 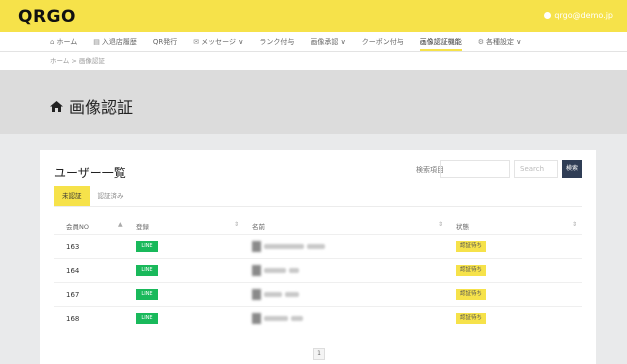 I want to click on logo: QRGO, so click(x=47, y=17).